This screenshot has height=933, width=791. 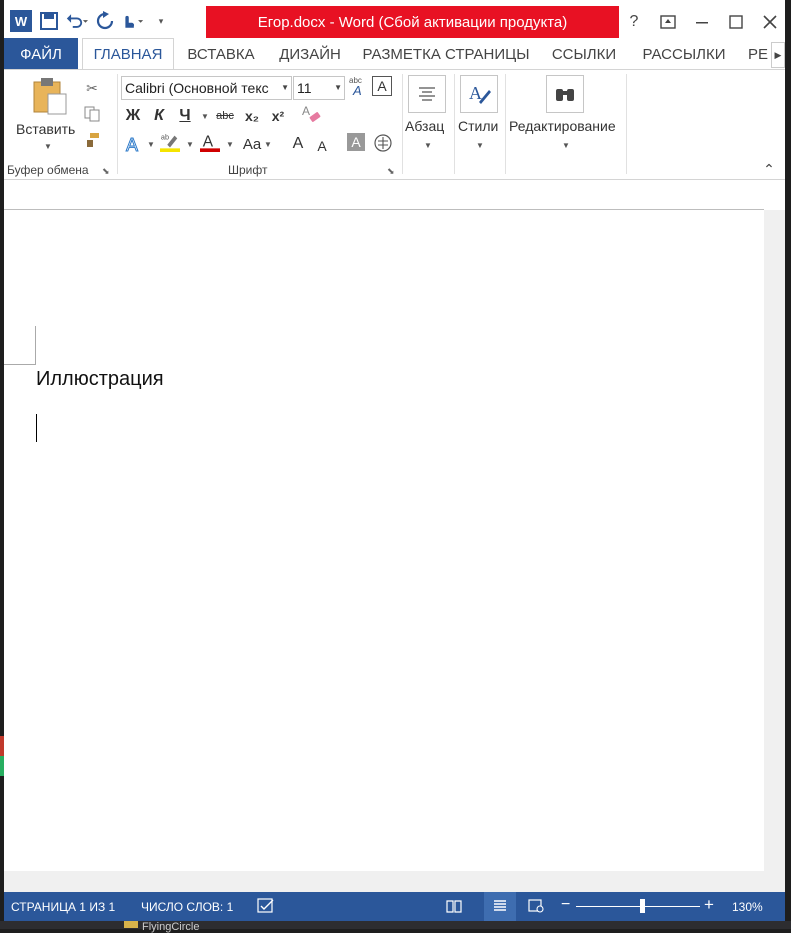 What do you see at coordinates (478, 126) in the screenshot?
I see `styles-label: Стили` at bounding box center [478, 126].